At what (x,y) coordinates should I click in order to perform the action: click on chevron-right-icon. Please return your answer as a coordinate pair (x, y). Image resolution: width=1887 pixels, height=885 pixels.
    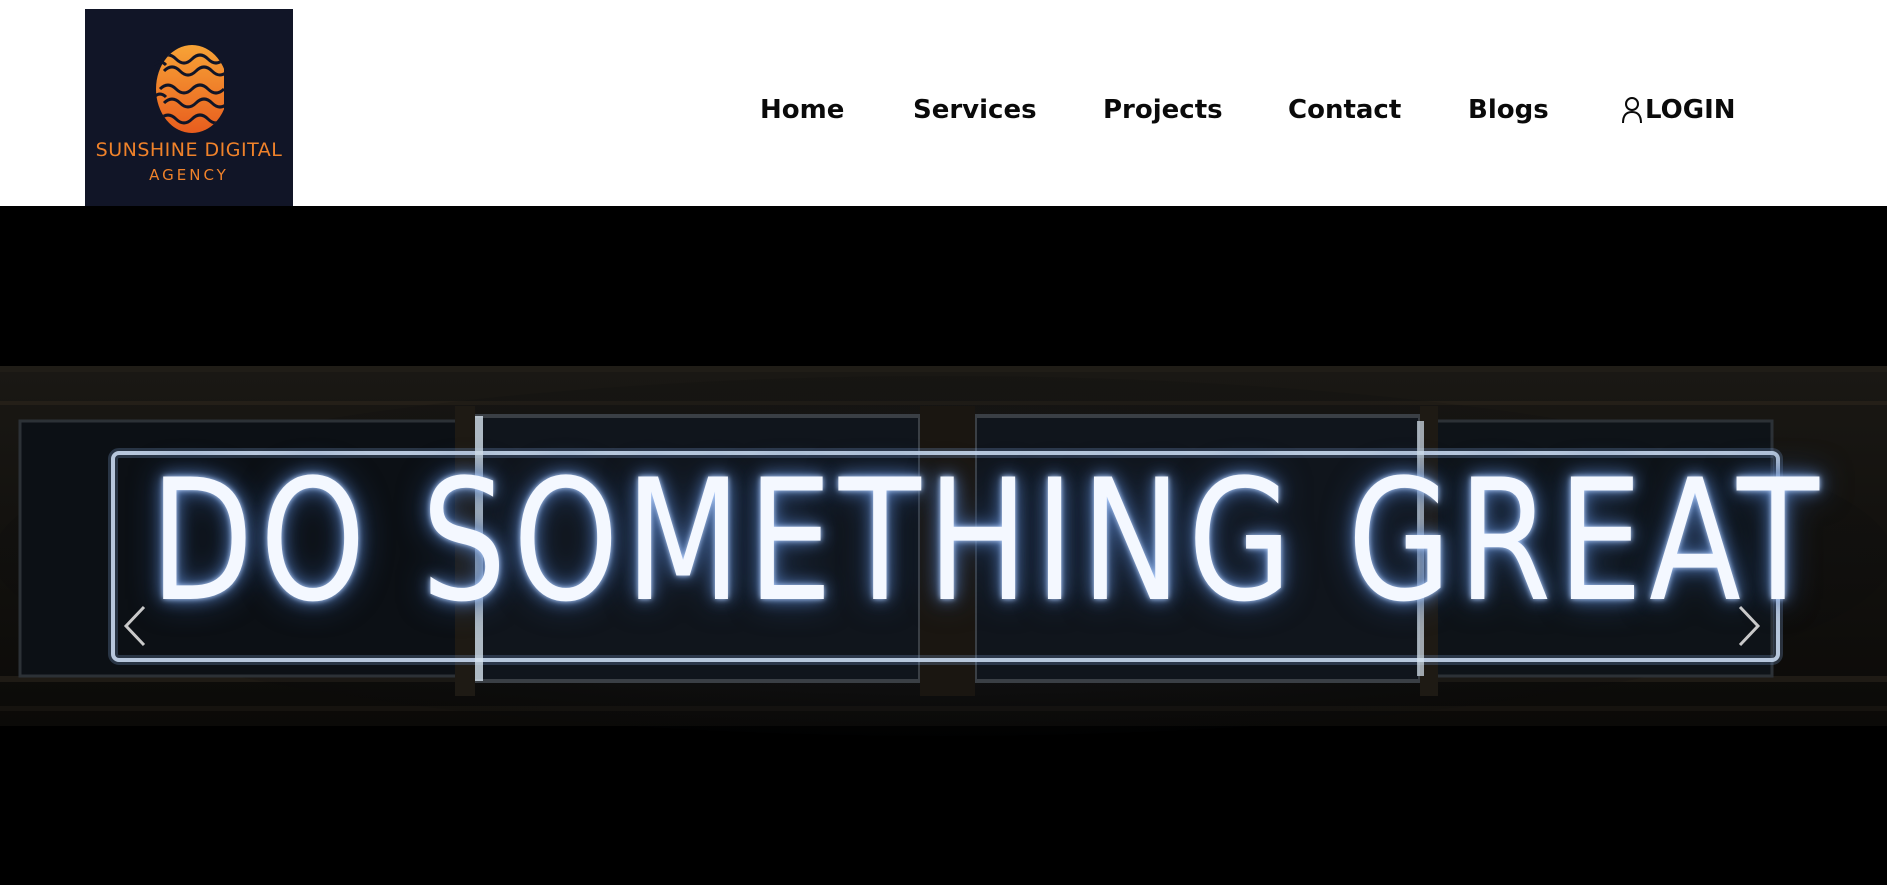
    Looking at the image, I should click on (1748, 626).